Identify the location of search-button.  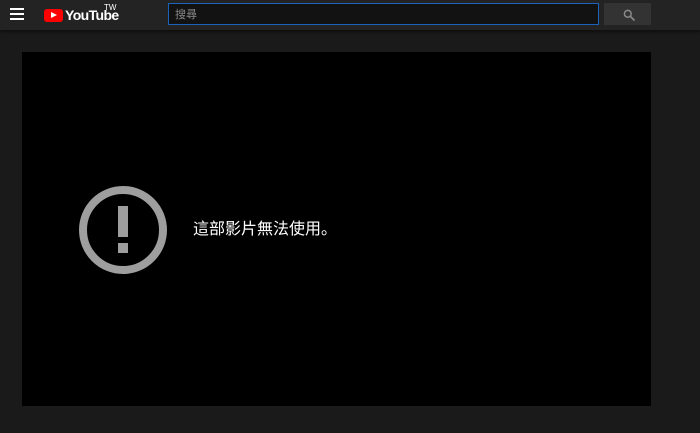
(627, 14).